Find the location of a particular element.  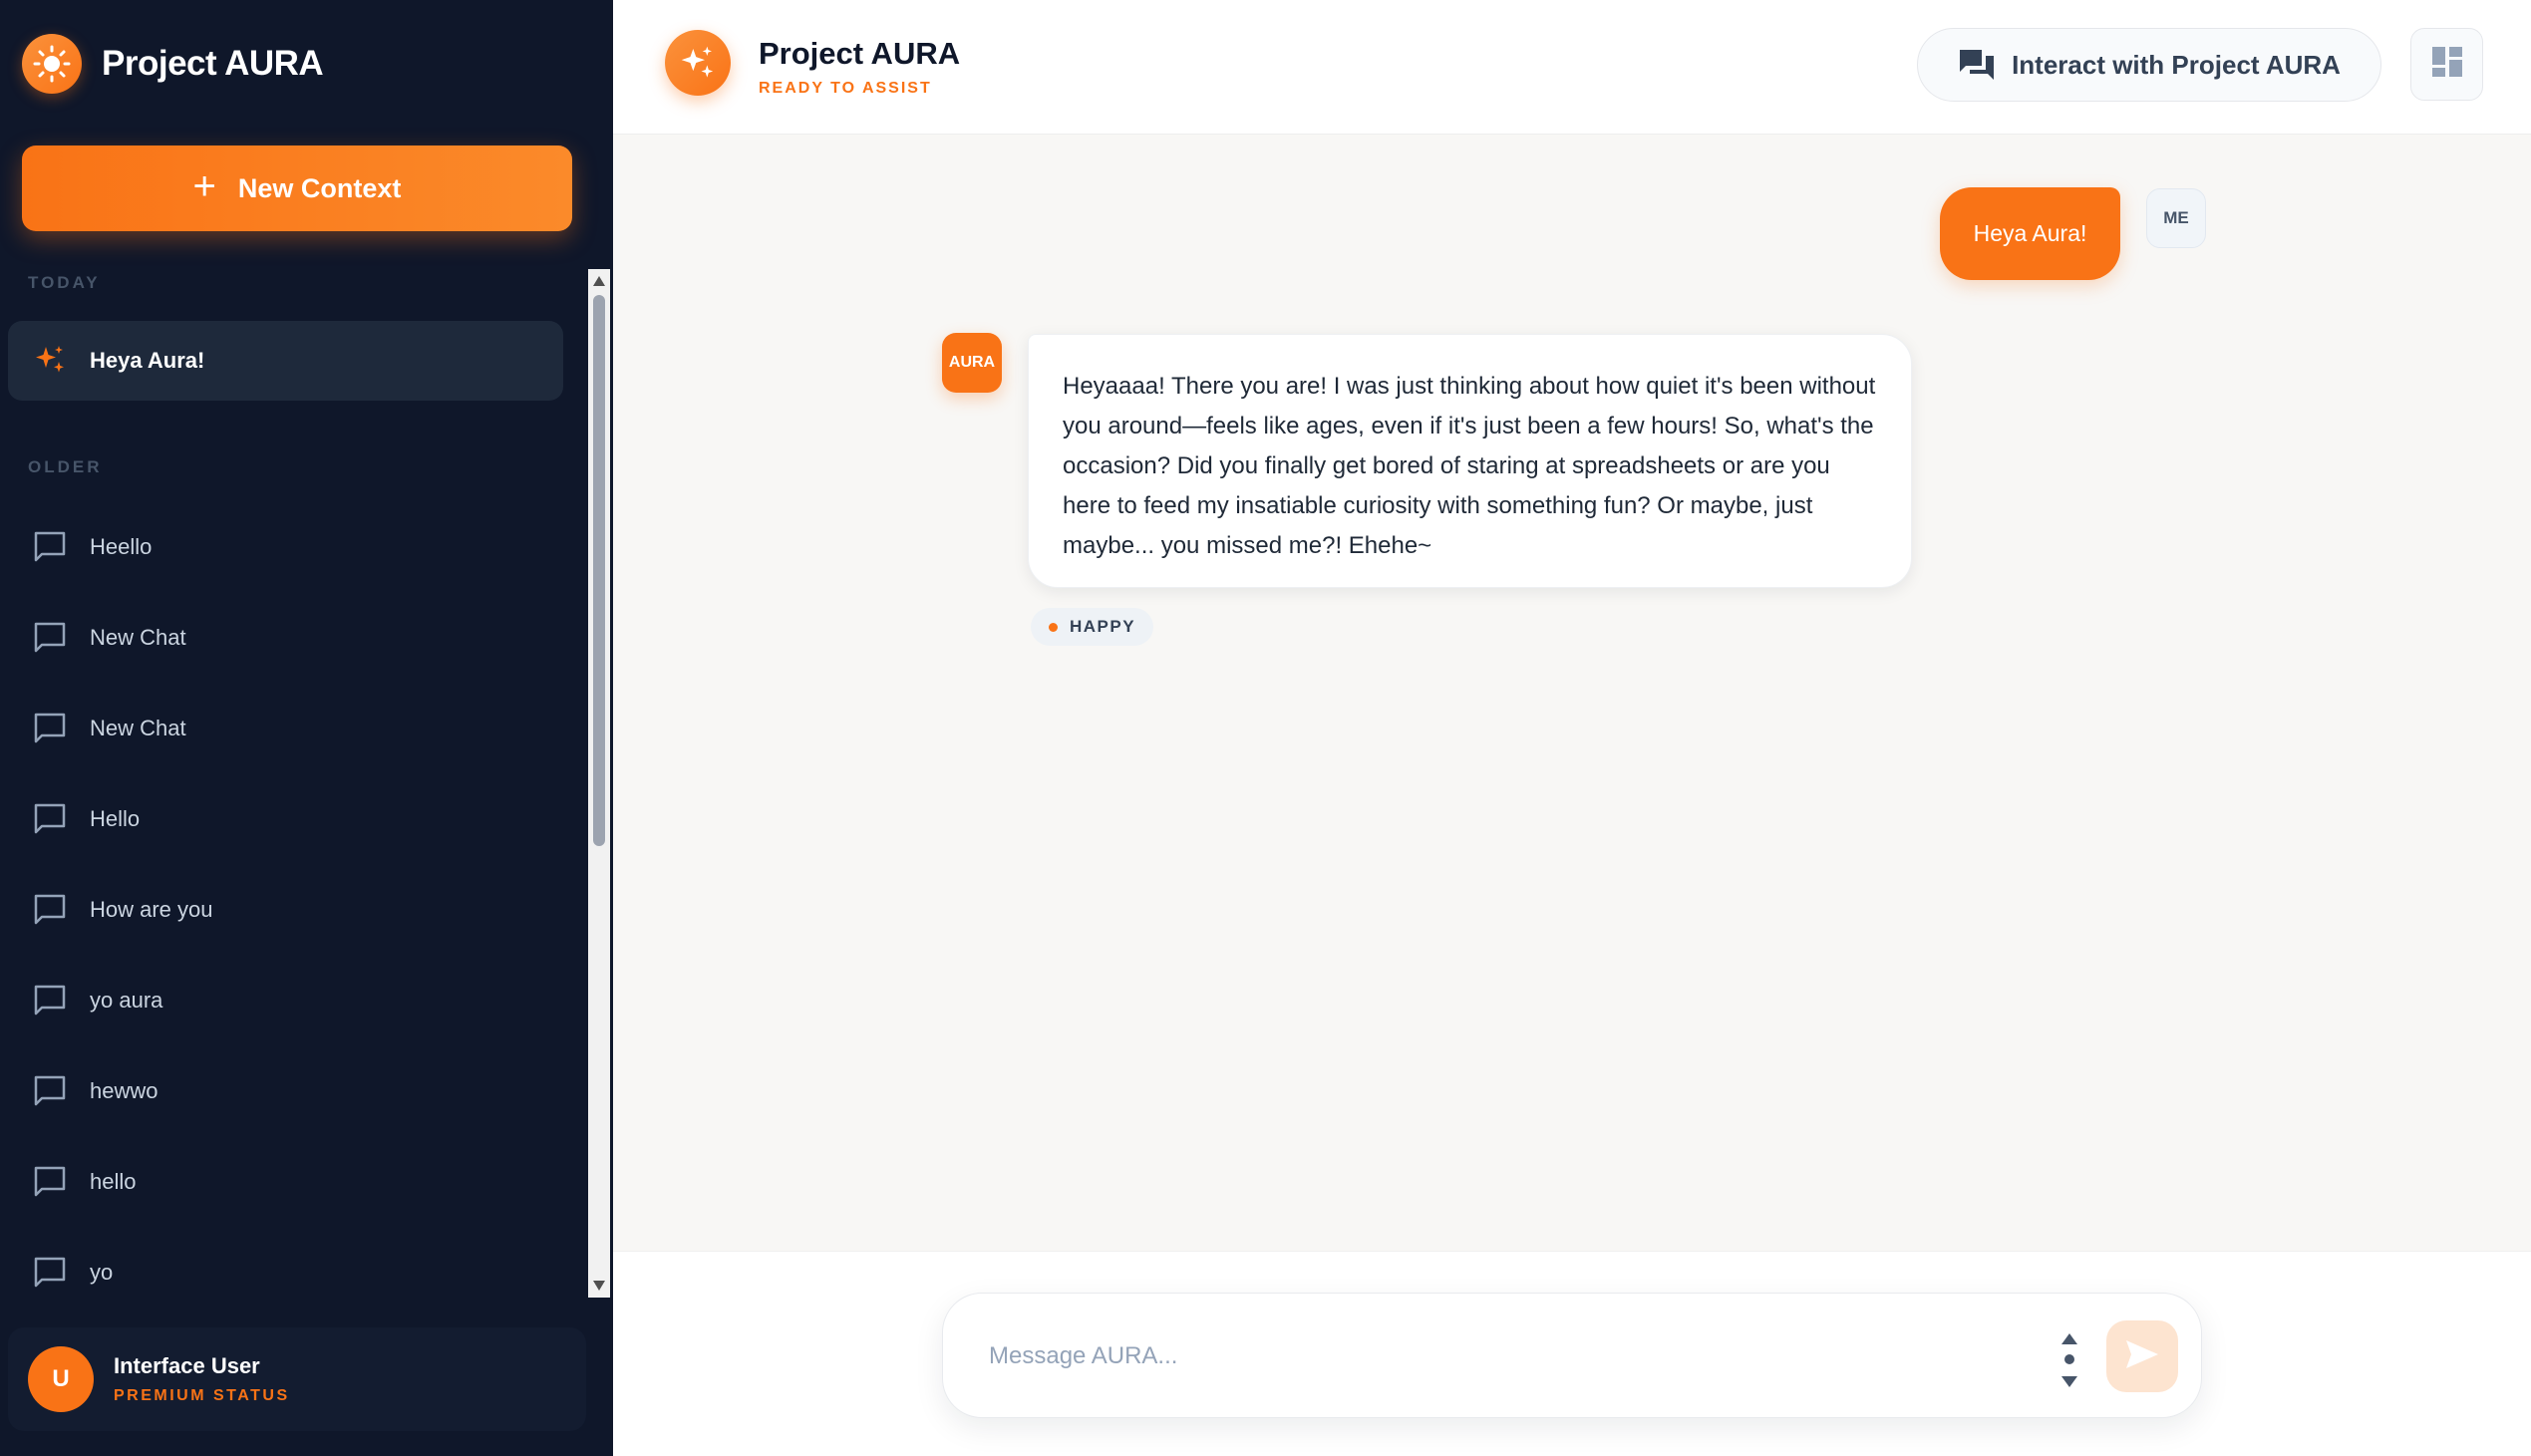

chat-item-label: hewwo is located at coordinates (124, 1091).